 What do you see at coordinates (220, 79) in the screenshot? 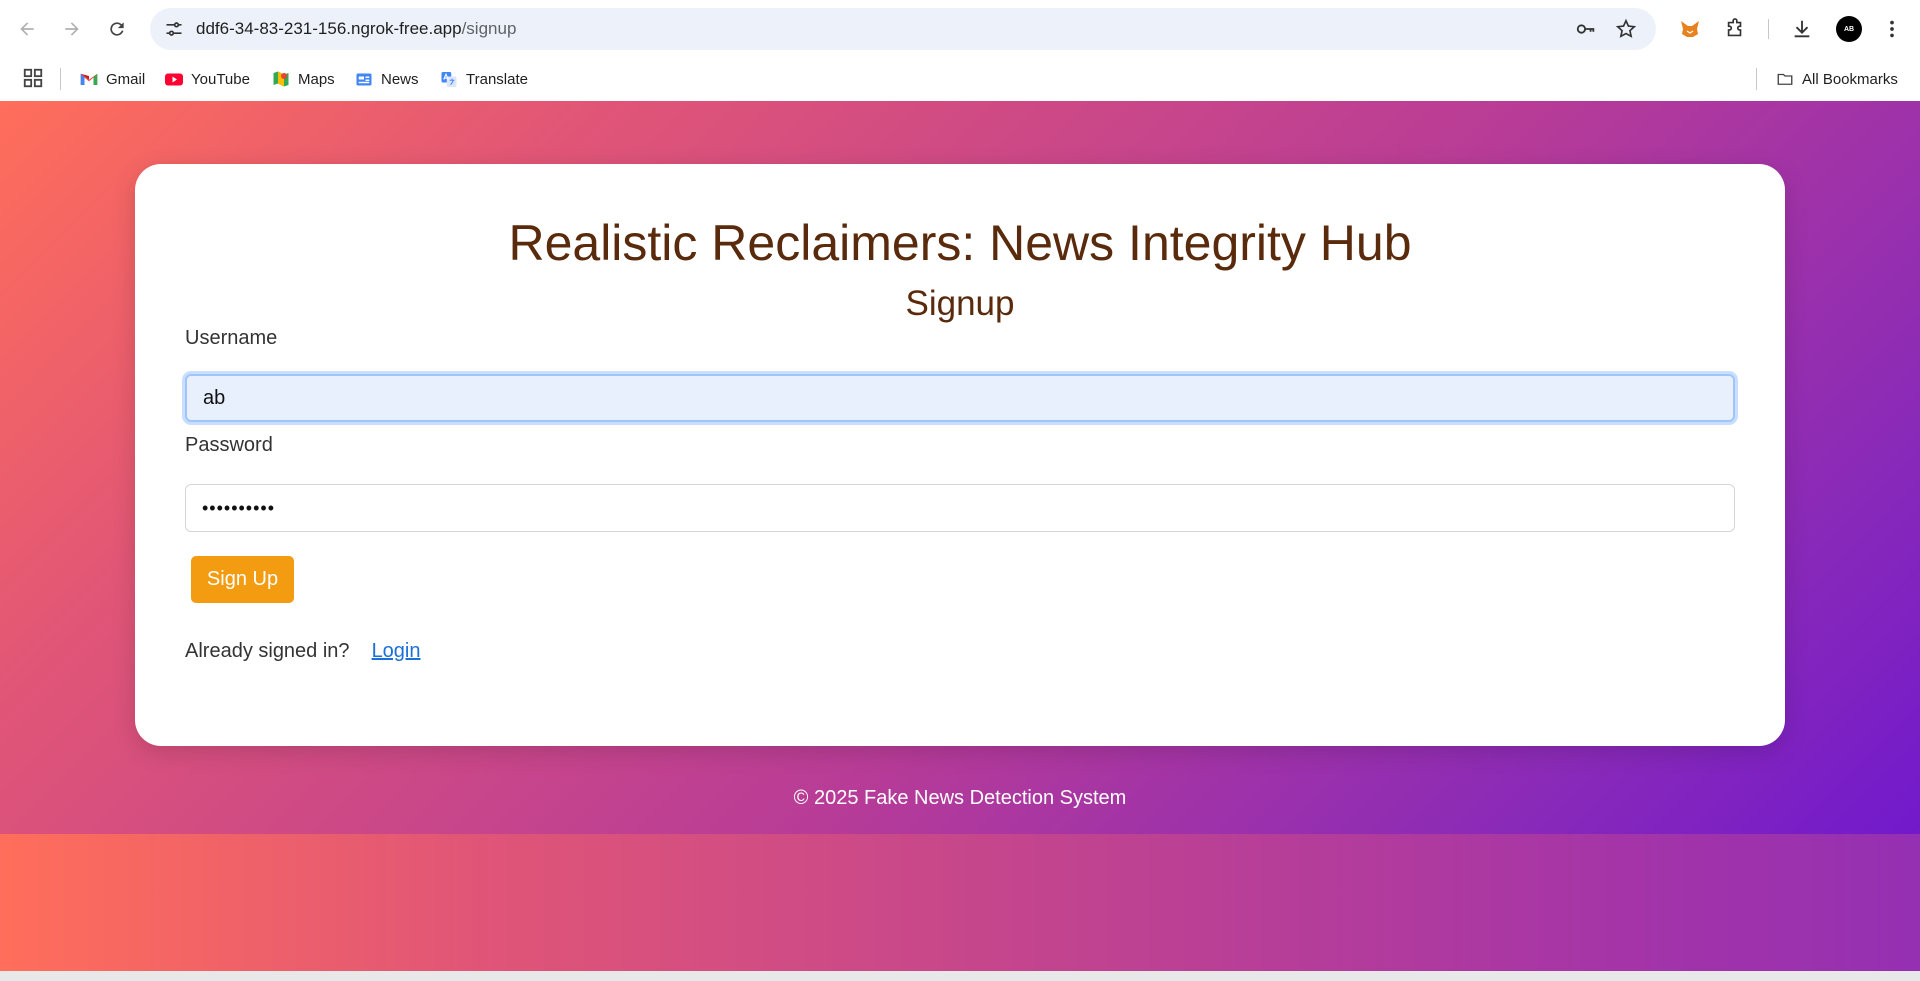
I see `bookmark-label: YouTube` at bounding box center [220, 79].